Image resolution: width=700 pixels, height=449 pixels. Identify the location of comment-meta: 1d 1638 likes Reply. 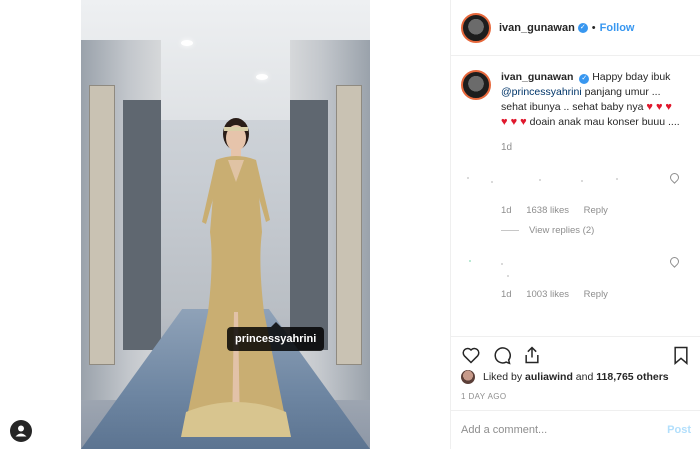
(560, 210).